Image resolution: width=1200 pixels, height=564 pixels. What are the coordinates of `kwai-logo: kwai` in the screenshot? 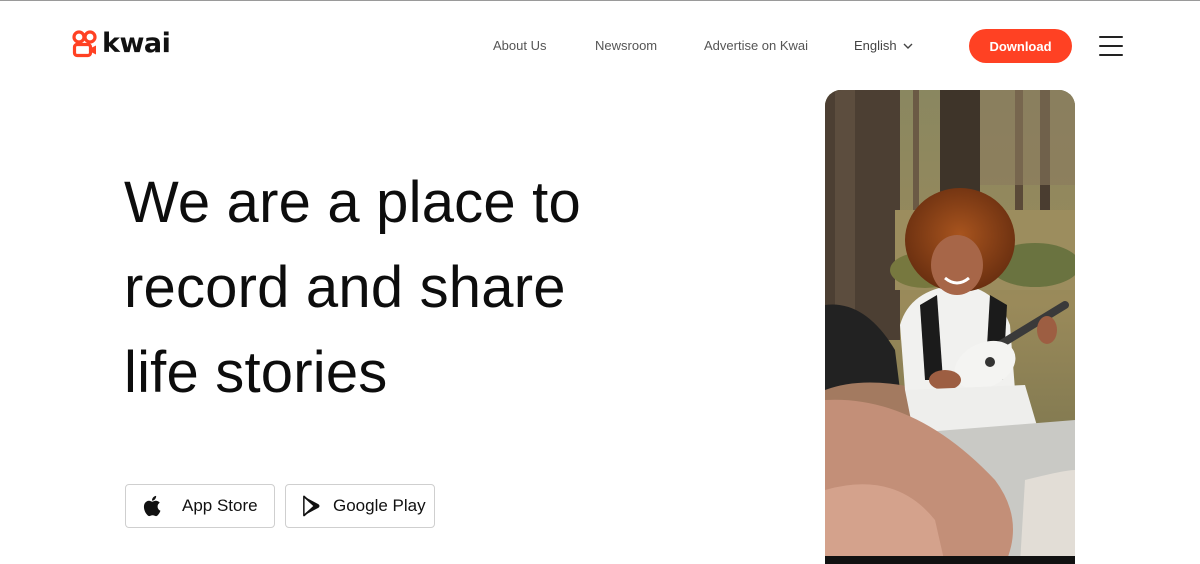 It's located at (121, 43).